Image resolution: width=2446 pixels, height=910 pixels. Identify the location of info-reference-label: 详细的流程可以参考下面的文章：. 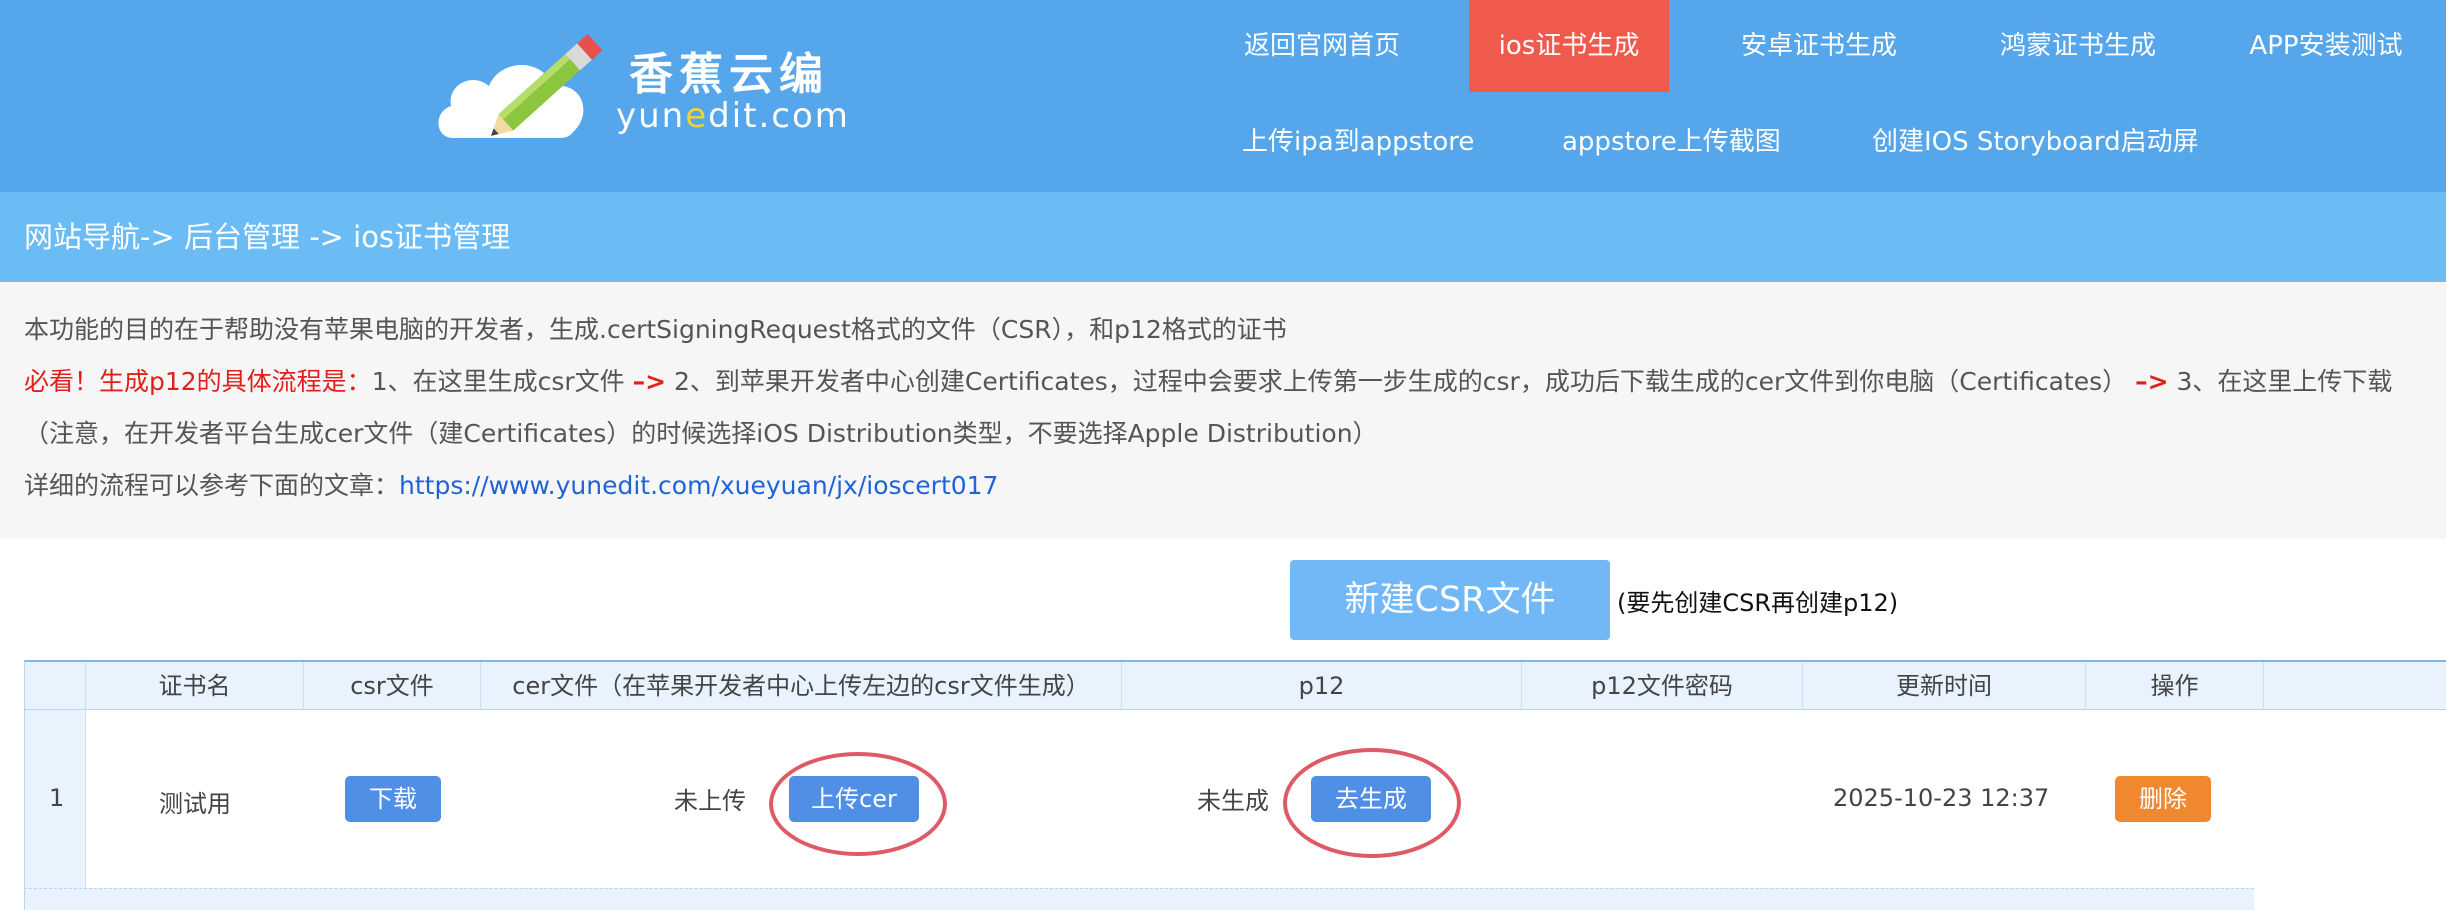
(212, 485).